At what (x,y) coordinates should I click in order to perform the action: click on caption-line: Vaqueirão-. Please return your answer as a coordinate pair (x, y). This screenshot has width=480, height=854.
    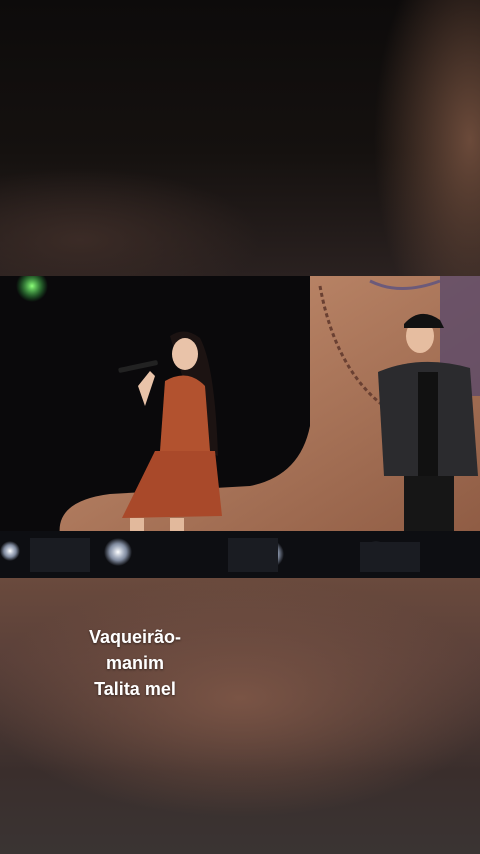
    Looking at the image, I should click on (135, 637).